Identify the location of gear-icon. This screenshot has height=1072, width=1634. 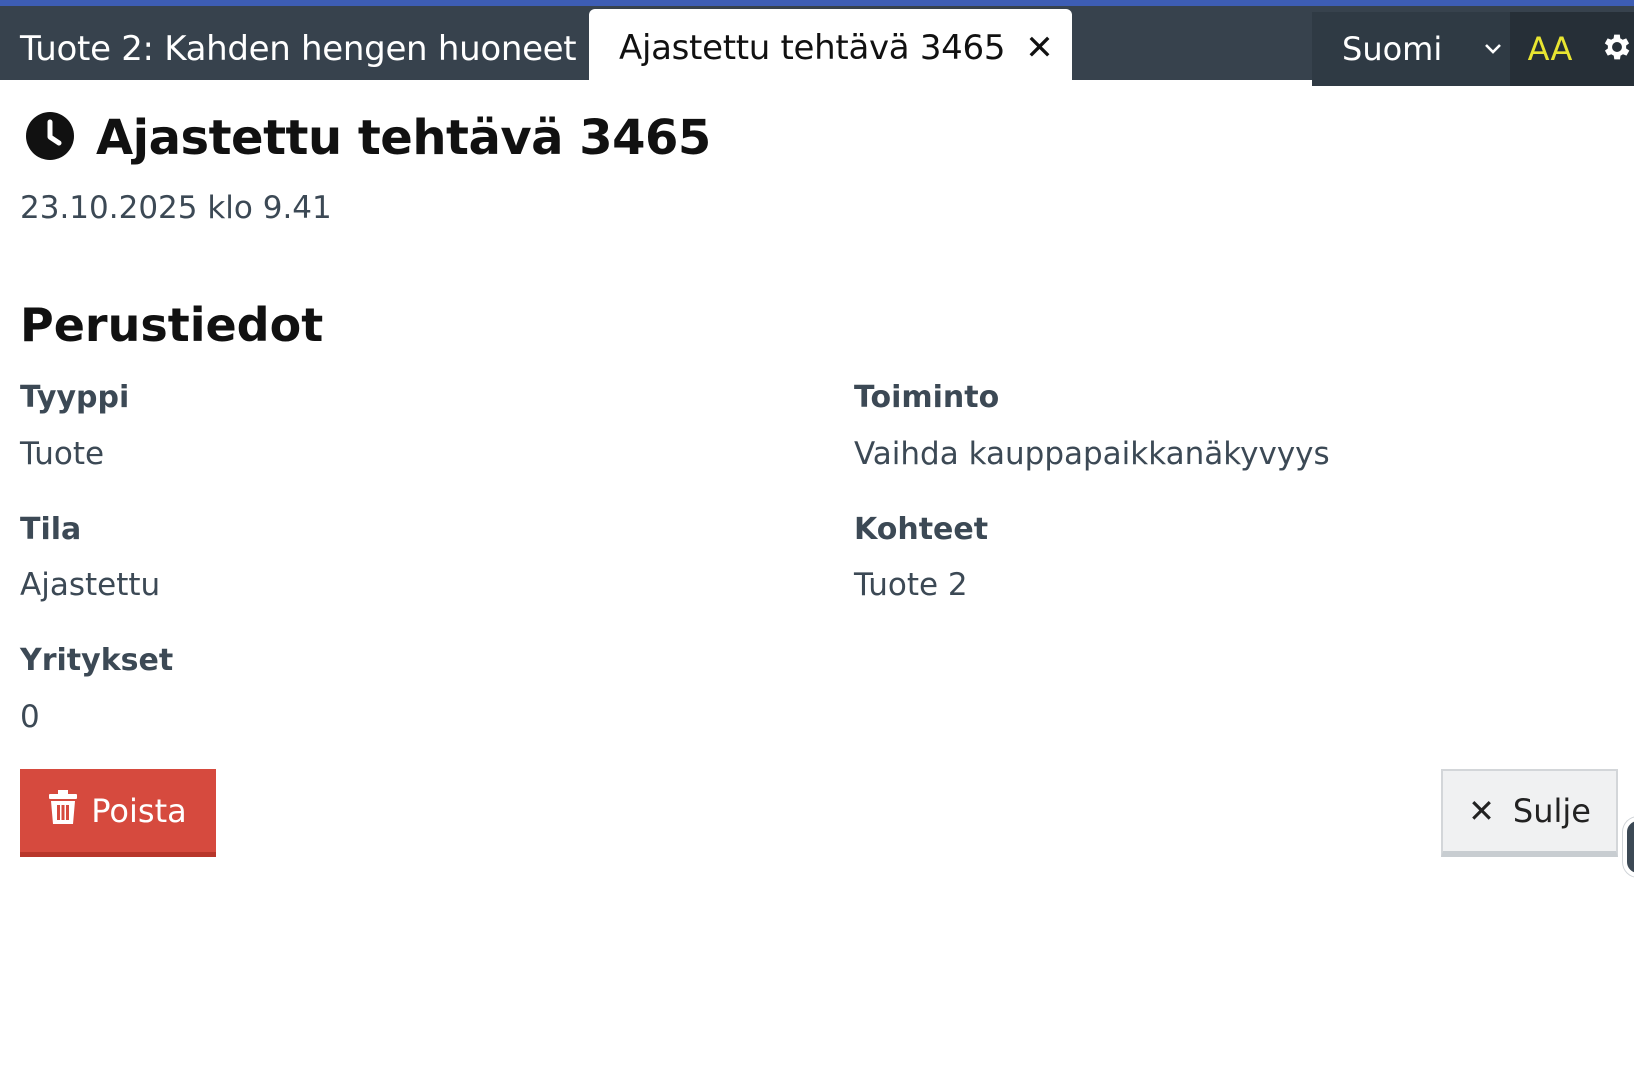
(1617, 49).